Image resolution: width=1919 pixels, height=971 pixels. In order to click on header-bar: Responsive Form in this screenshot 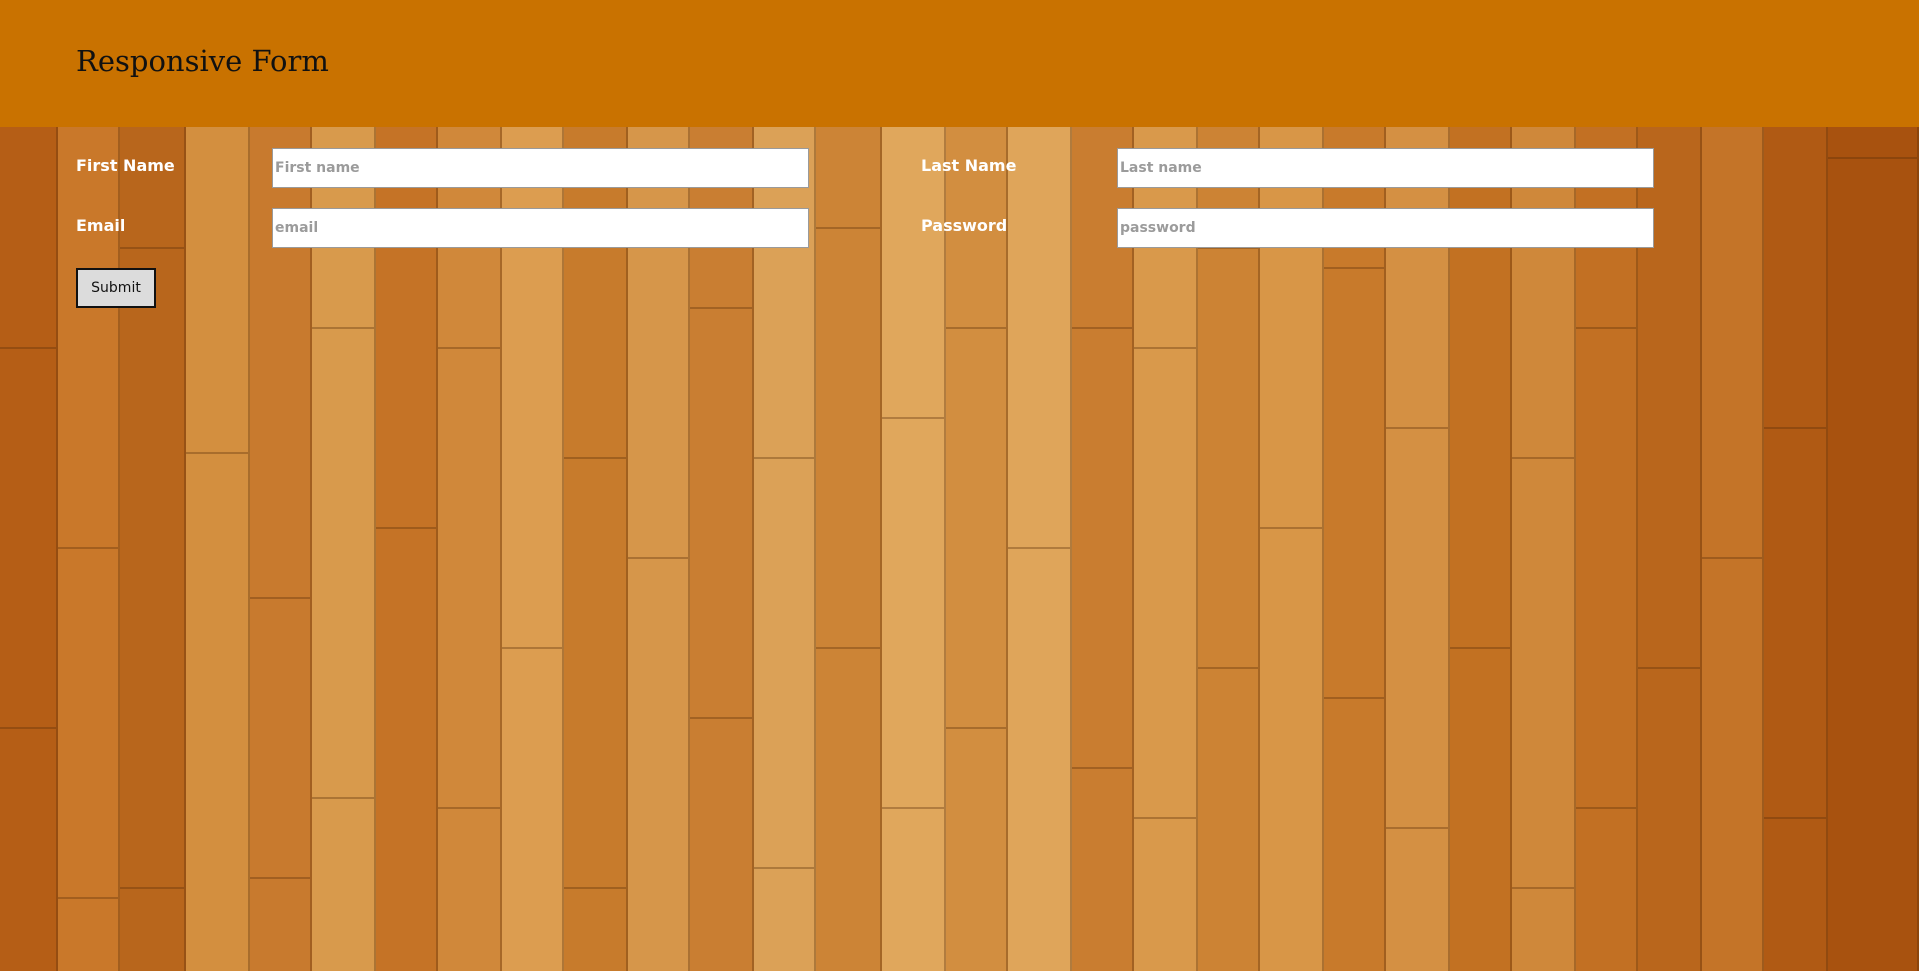, I will do `click(959, 63)`.